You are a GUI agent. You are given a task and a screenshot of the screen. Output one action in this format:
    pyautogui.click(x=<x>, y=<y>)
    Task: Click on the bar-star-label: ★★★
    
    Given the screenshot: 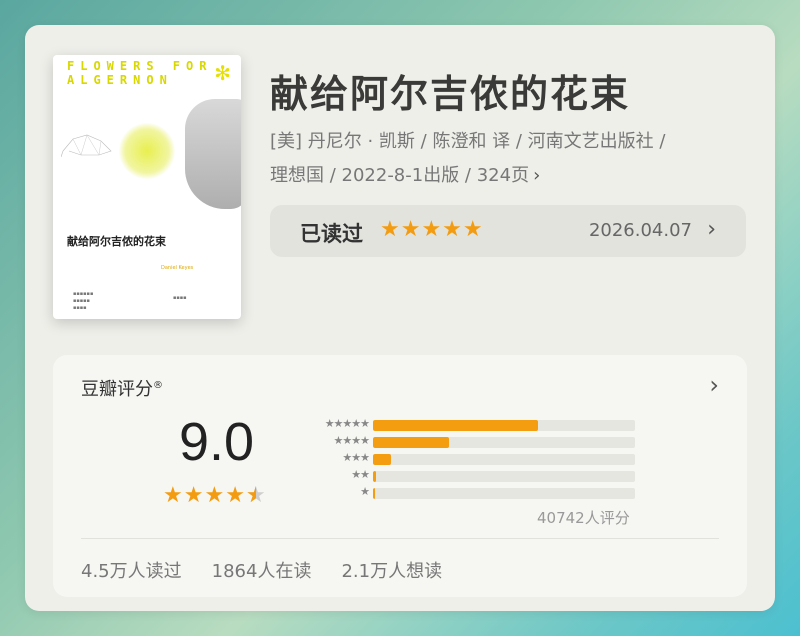 What is the action you would take?
    pyautogui.click(x=356, y=457)
    